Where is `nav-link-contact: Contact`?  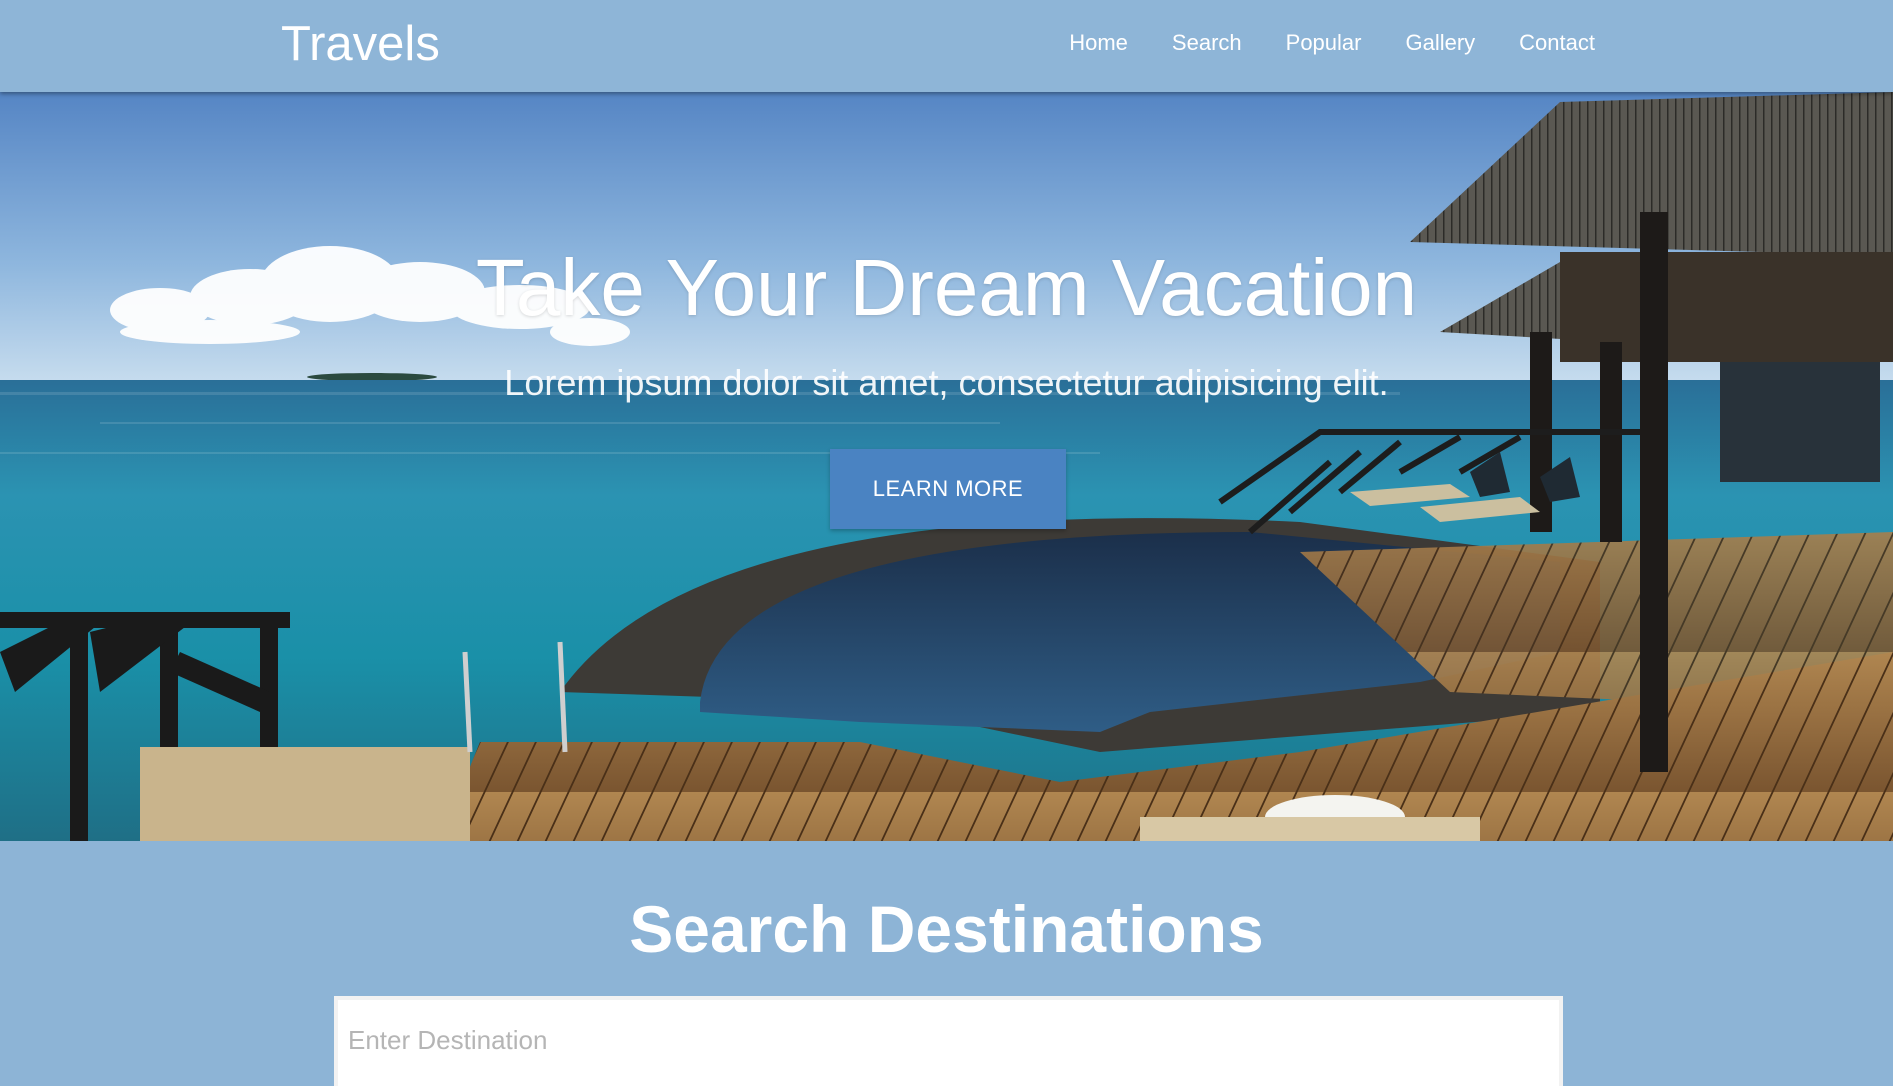 nav-link-contact: Contact is located at coordinates (1546, 43).